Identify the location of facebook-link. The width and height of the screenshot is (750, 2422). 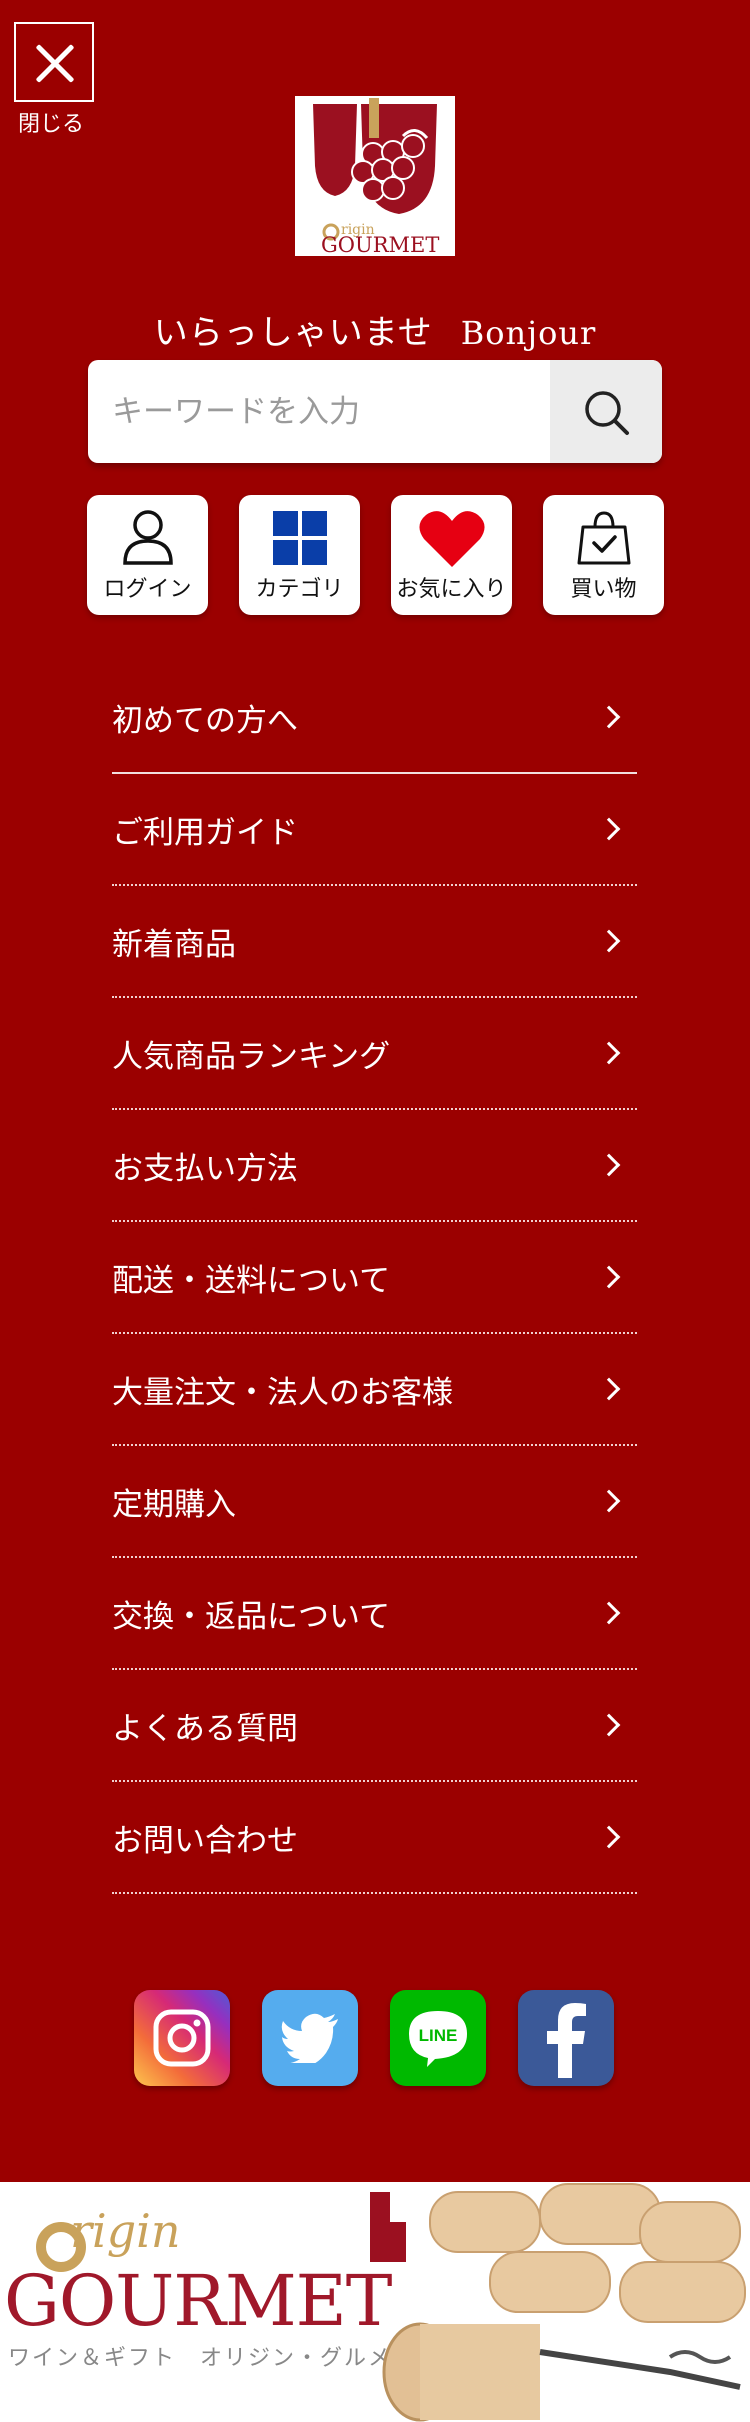
(566, 2038).